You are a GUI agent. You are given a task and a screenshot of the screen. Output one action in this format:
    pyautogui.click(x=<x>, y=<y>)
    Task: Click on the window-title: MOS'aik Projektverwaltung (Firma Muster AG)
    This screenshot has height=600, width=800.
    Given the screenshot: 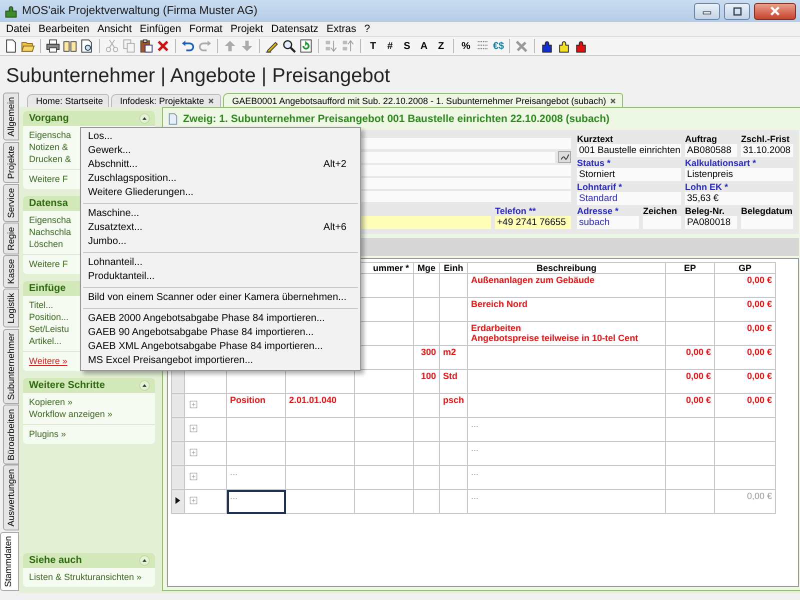 What is the action you would take?
    pyautogui.click(x=140, y=11)
    